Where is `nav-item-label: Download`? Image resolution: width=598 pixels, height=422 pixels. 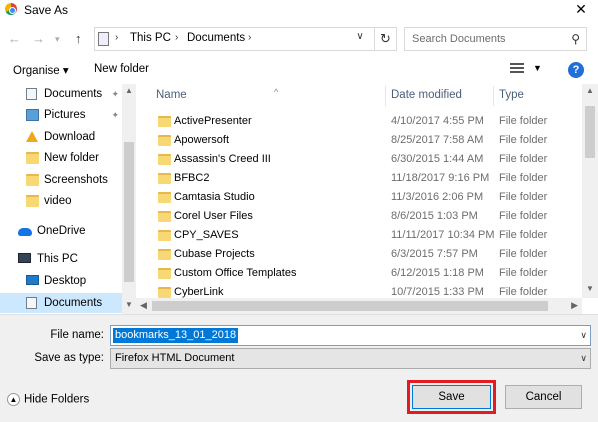 nav-item-label: Download is located at coordinates (70, 137).